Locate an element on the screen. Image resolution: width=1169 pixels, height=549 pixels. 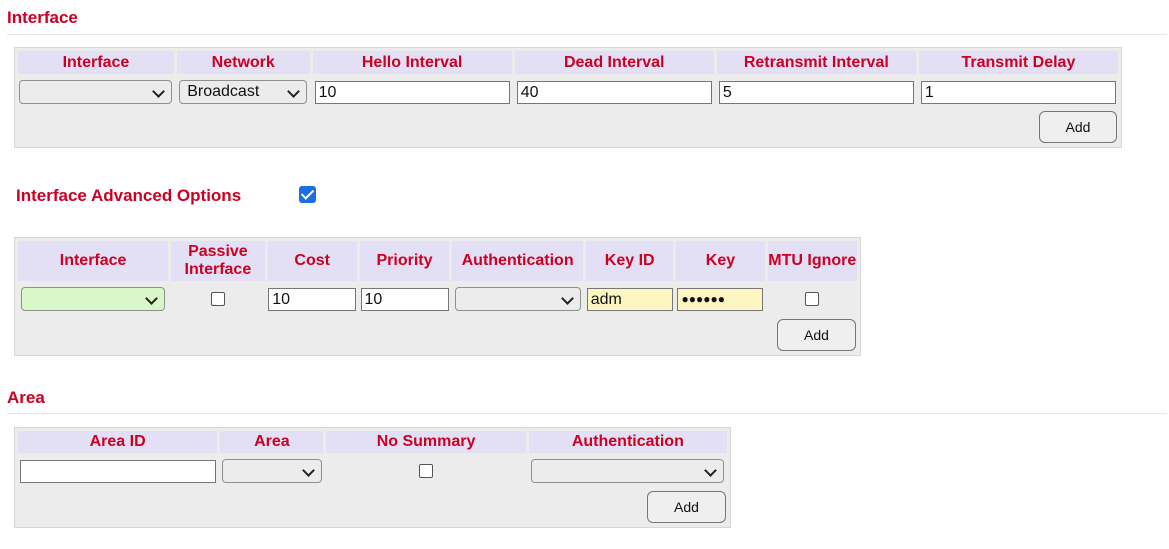
passive-interface-checkbox is located at coordinates (217, 298).